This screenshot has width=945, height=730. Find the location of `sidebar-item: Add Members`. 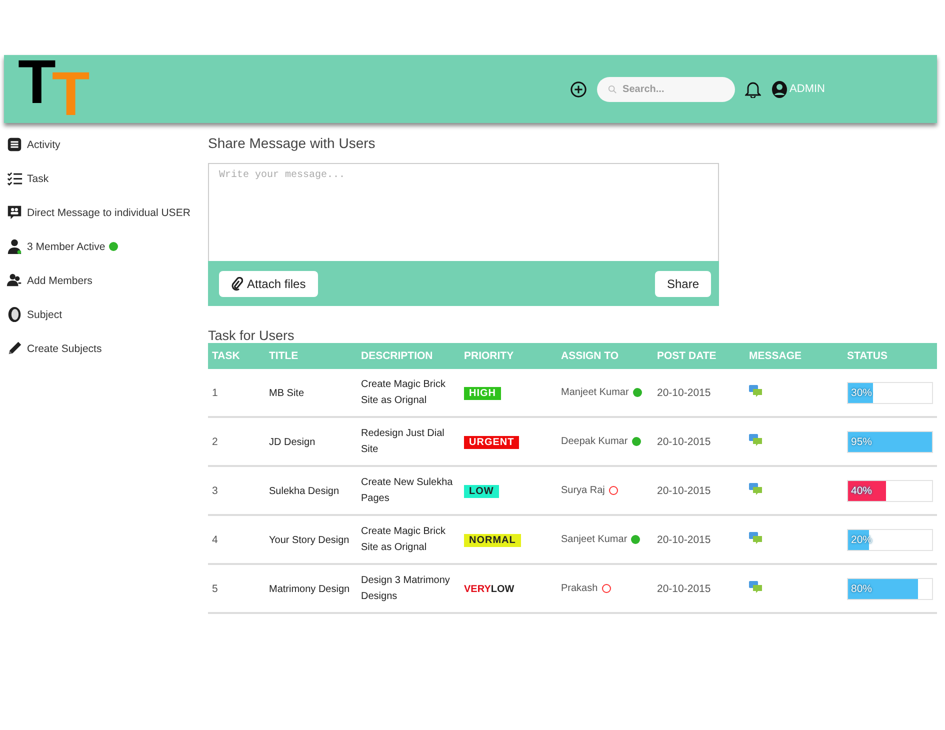

sidebar-item: Add Members is located at coordinates (59, 280).